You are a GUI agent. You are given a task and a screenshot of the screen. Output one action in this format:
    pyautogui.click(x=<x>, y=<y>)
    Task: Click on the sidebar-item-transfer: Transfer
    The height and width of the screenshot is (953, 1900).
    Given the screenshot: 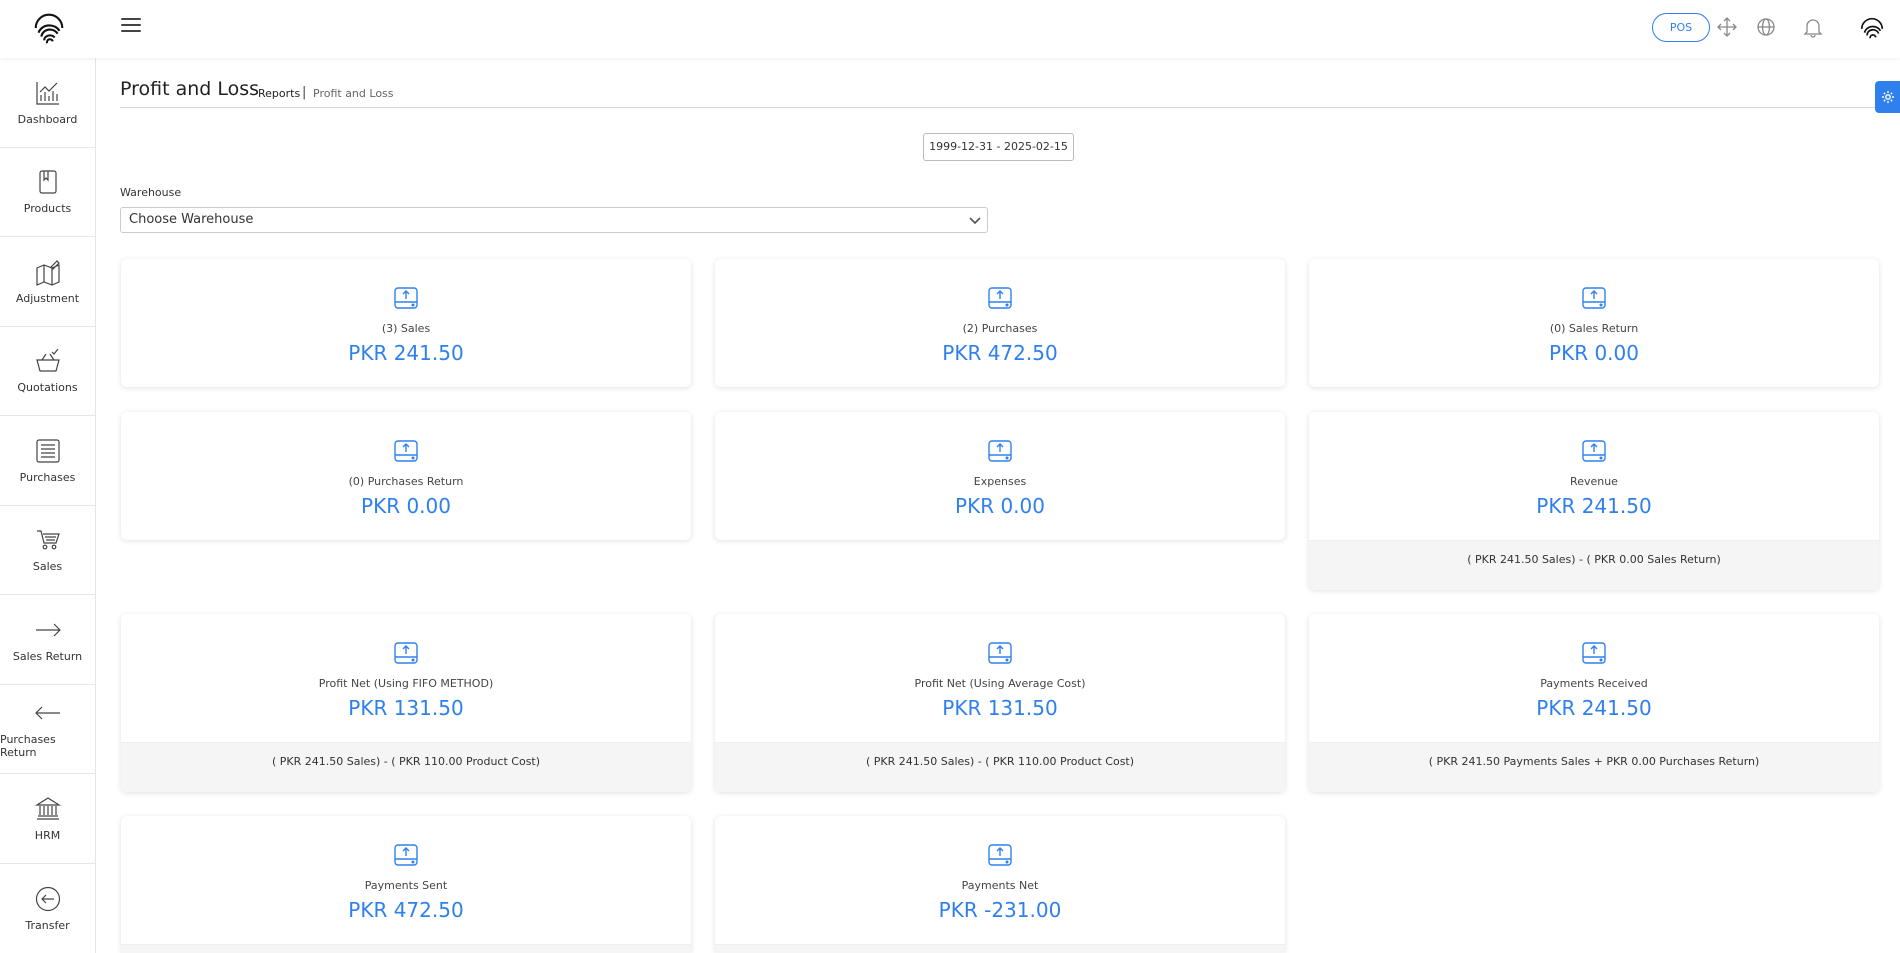 What is the action you would take?
    pyautogui.click(x=47, y=908)
    